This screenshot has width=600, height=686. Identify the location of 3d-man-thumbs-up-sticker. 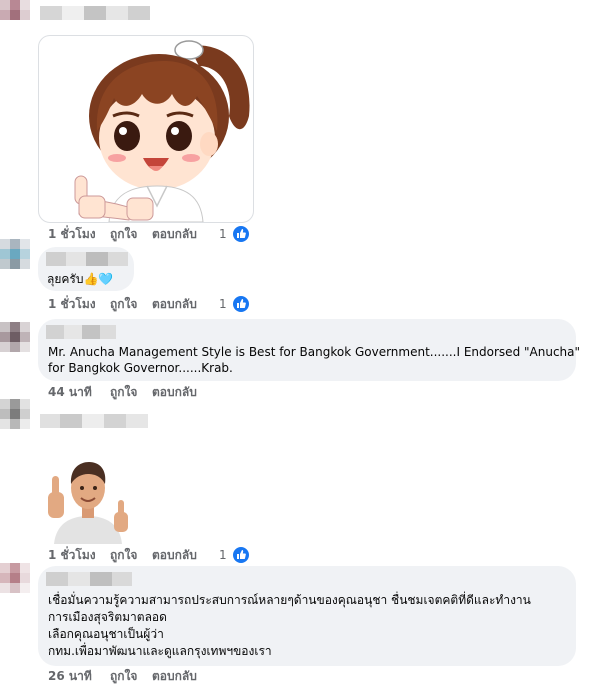
(88, 498).